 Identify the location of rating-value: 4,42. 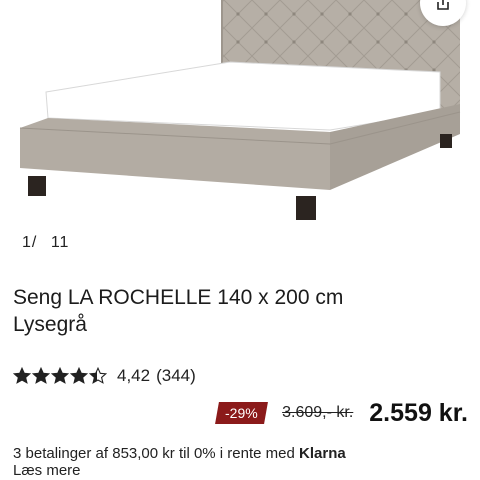
(134, 375).